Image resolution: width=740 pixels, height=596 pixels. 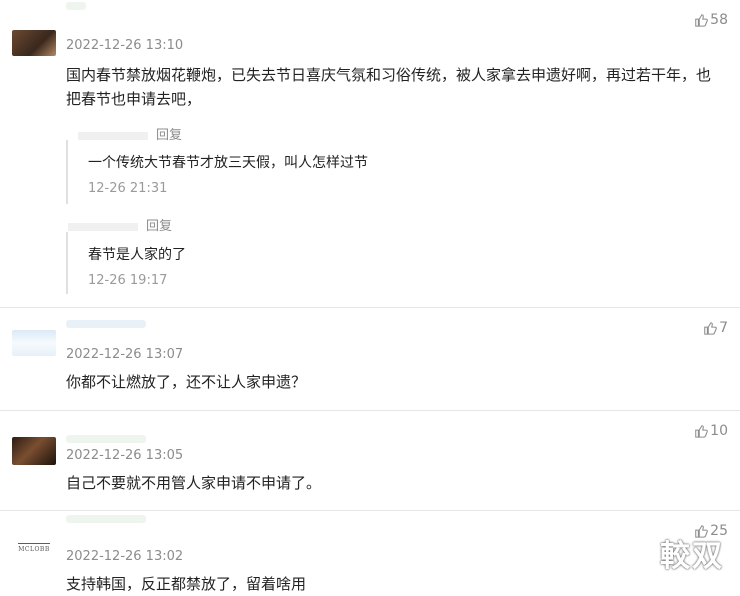 I want to click on avatar-logo-text: MCLOBB, so click(x=34, y=548).